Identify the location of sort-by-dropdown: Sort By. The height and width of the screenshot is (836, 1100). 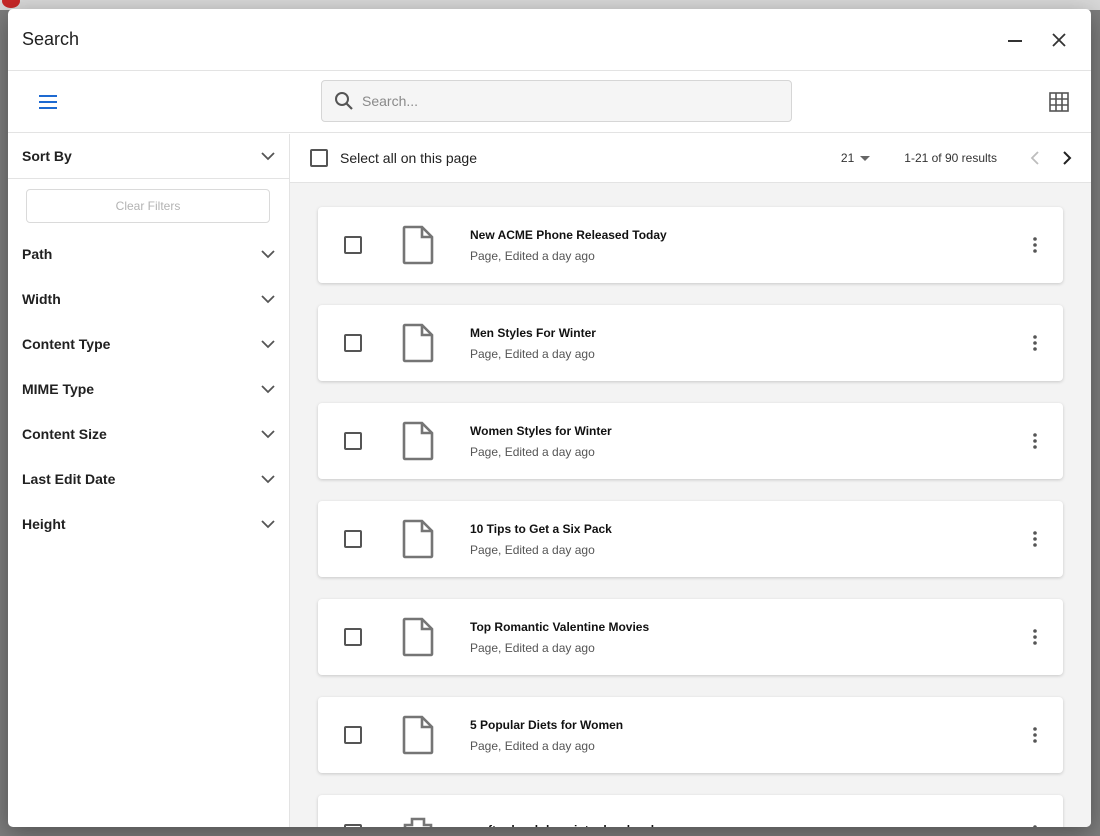
(148, 156).